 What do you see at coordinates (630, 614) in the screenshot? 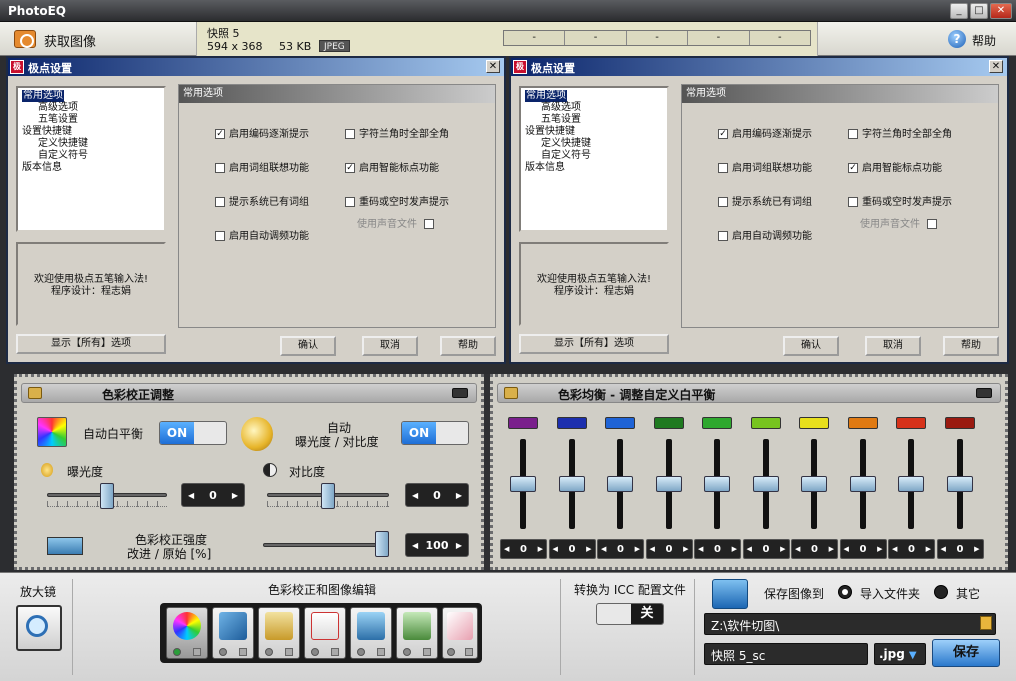
I see `icc-toggle: 关` at bounding box center [630, 614].